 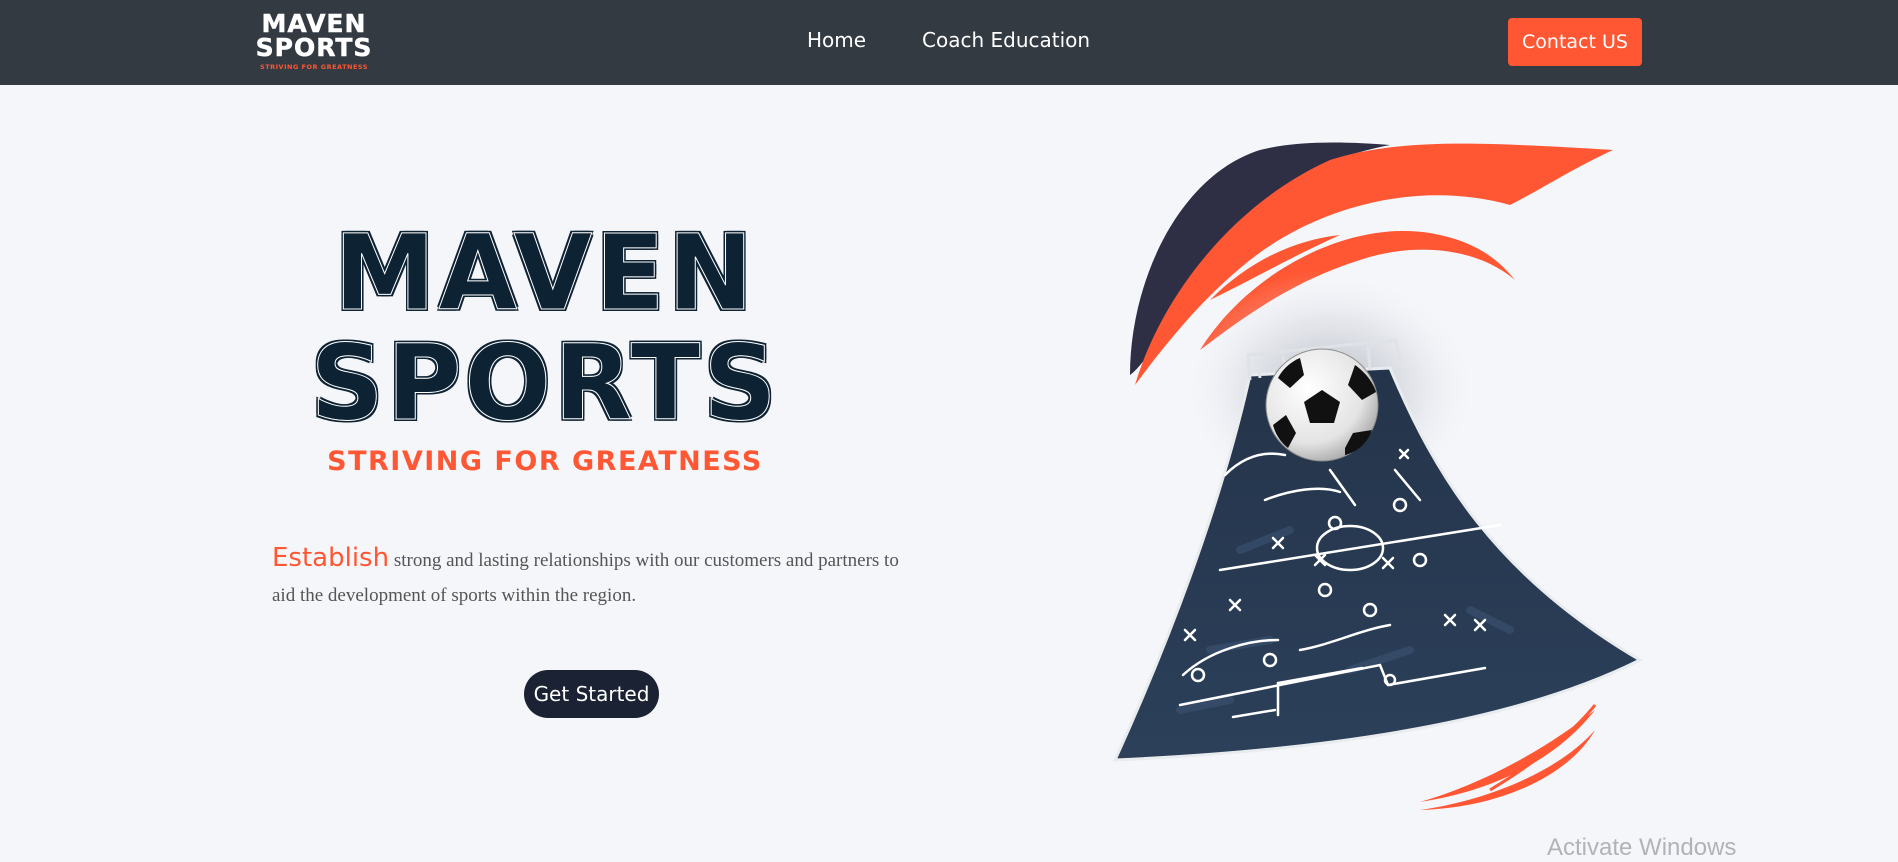 What do you see at coordinates (545, 461) in the screenshot?
I see `hero-subtitle: STRIVING FOR GREATNESS` at bounding box center [545, 461].